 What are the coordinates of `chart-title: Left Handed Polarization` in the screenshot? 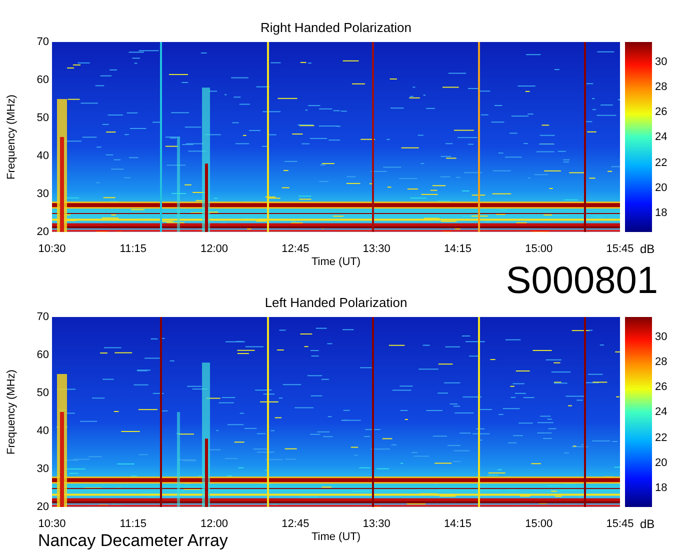 It's located at (336, 303).